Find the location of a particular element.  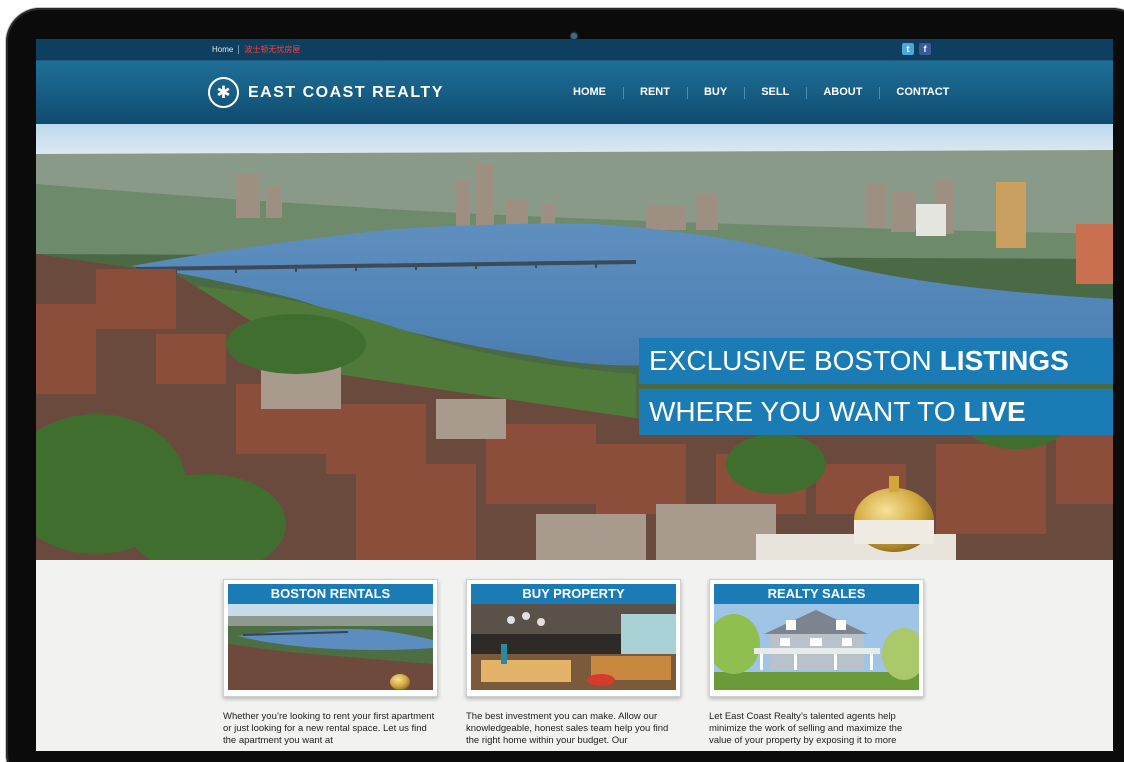

nav-rent: RENT is located at coordinates (655, 92).